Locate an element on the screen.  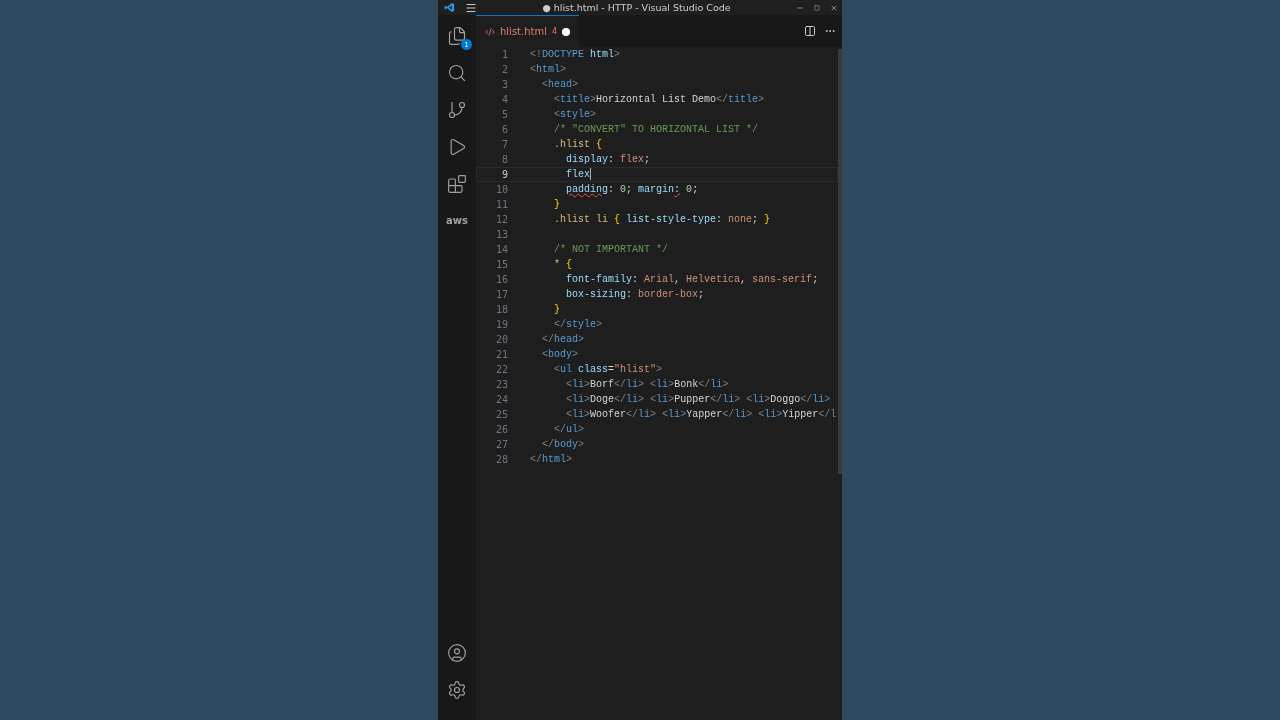
code-line: </body> is located at coordinates (563, 445).